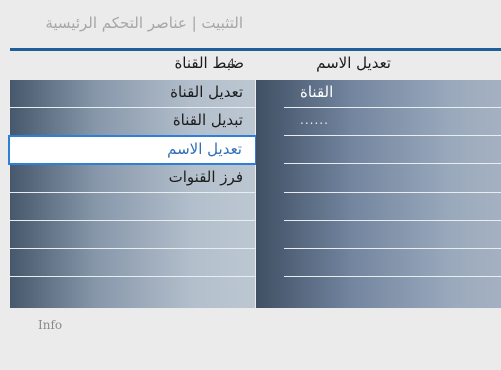 Image resolution: width=501 pixels, height=370 pixels. I want to click on header-left-cell: ضبط القناة 4, so click(133, 64).